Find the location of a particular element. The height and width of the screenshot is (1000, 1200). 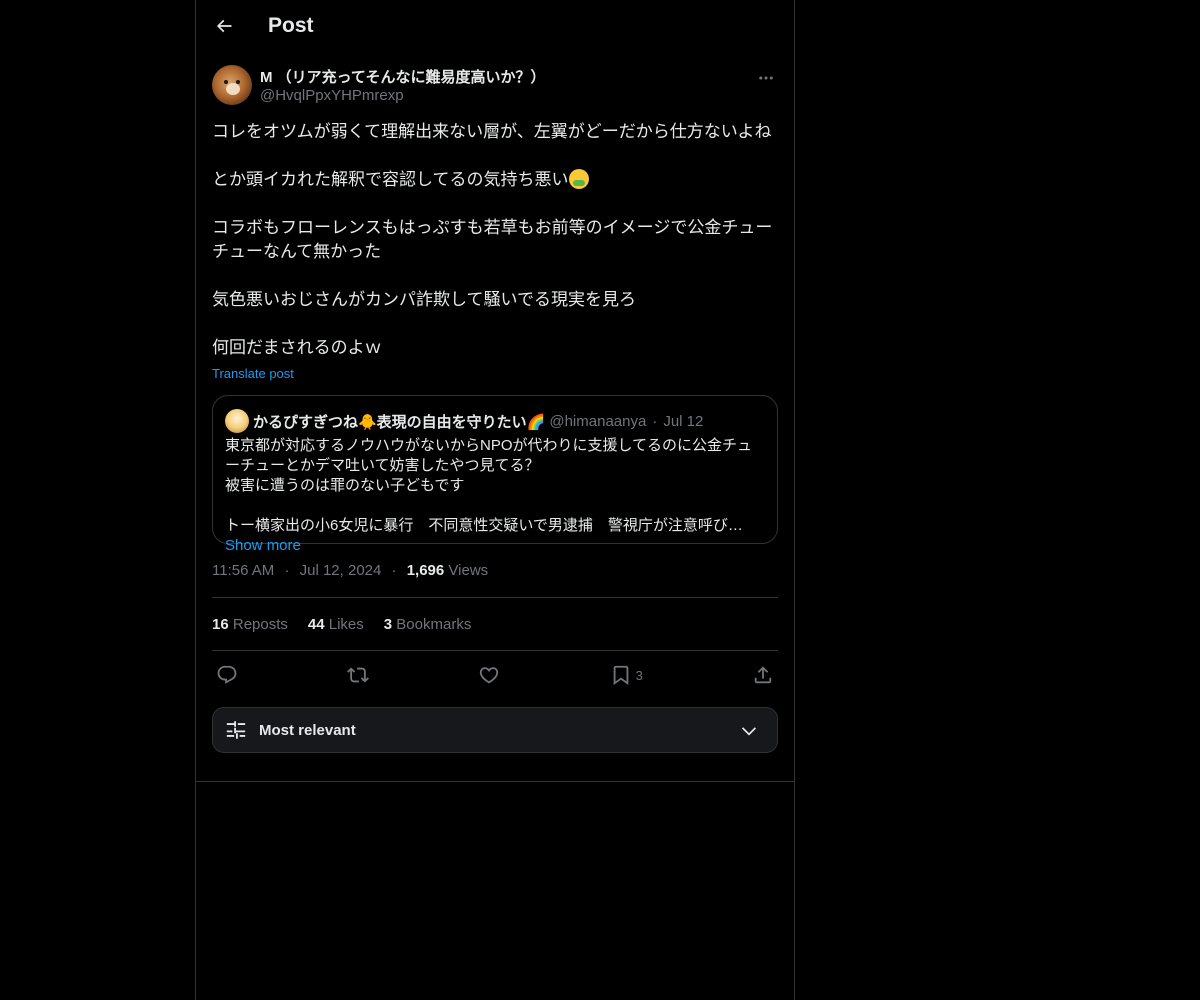

more-options-button is located at coordinates (766, 78).